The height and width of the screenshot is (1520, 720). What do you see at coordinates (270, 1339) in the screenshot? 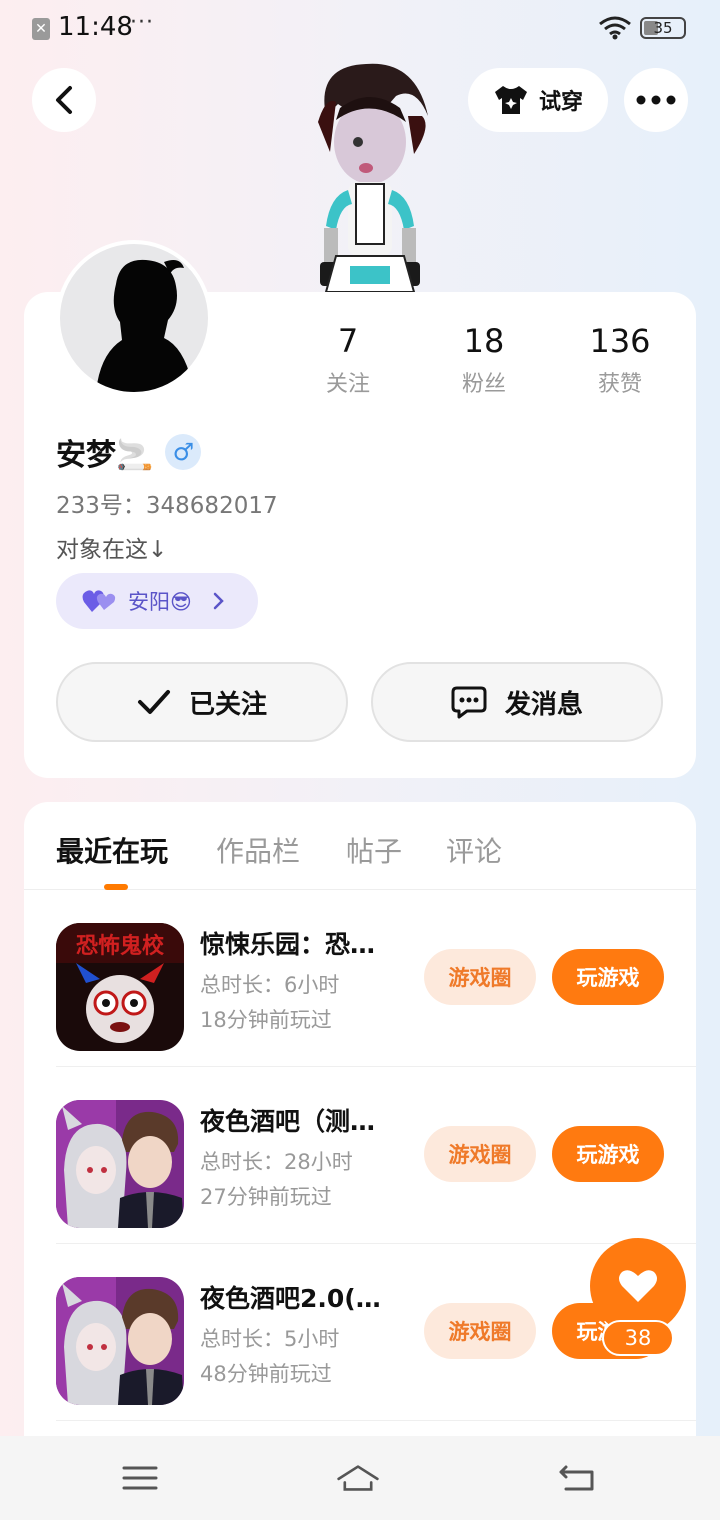
I see `game-duration: 总时长：5小时` at bounding box center [270, 1339].